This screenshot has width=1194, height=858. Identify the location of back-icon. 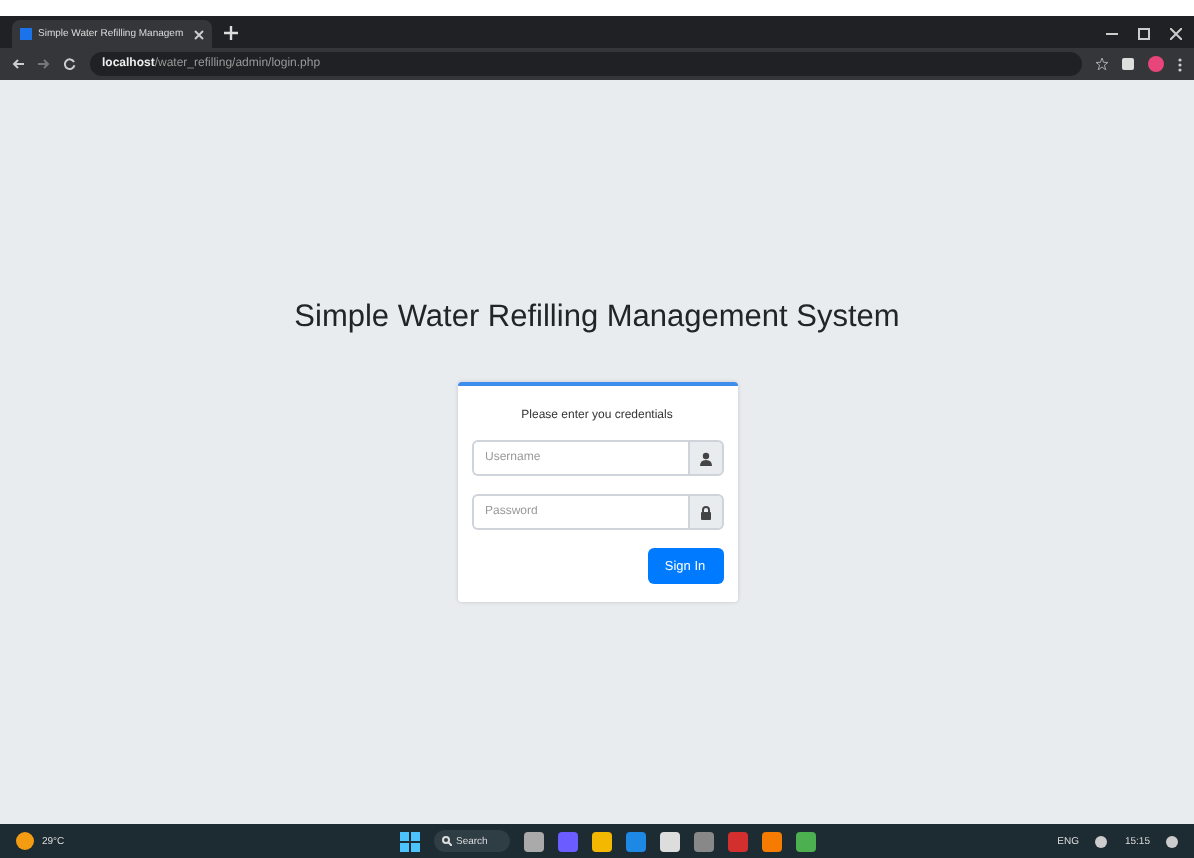
(18, 64).